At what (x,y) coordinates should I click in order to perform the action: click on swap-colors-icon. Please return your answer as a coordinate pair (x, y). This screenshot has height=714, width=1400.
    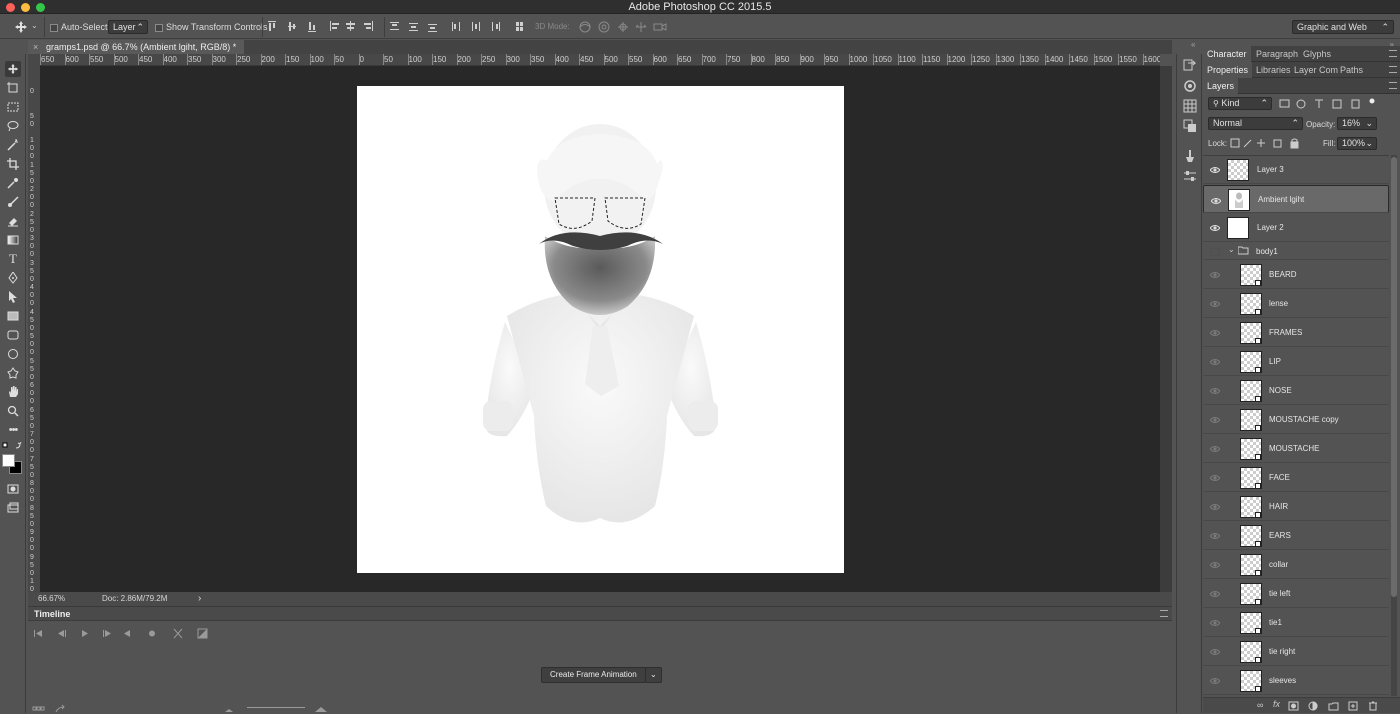
    Looking at the image, I should click on (13, 446).